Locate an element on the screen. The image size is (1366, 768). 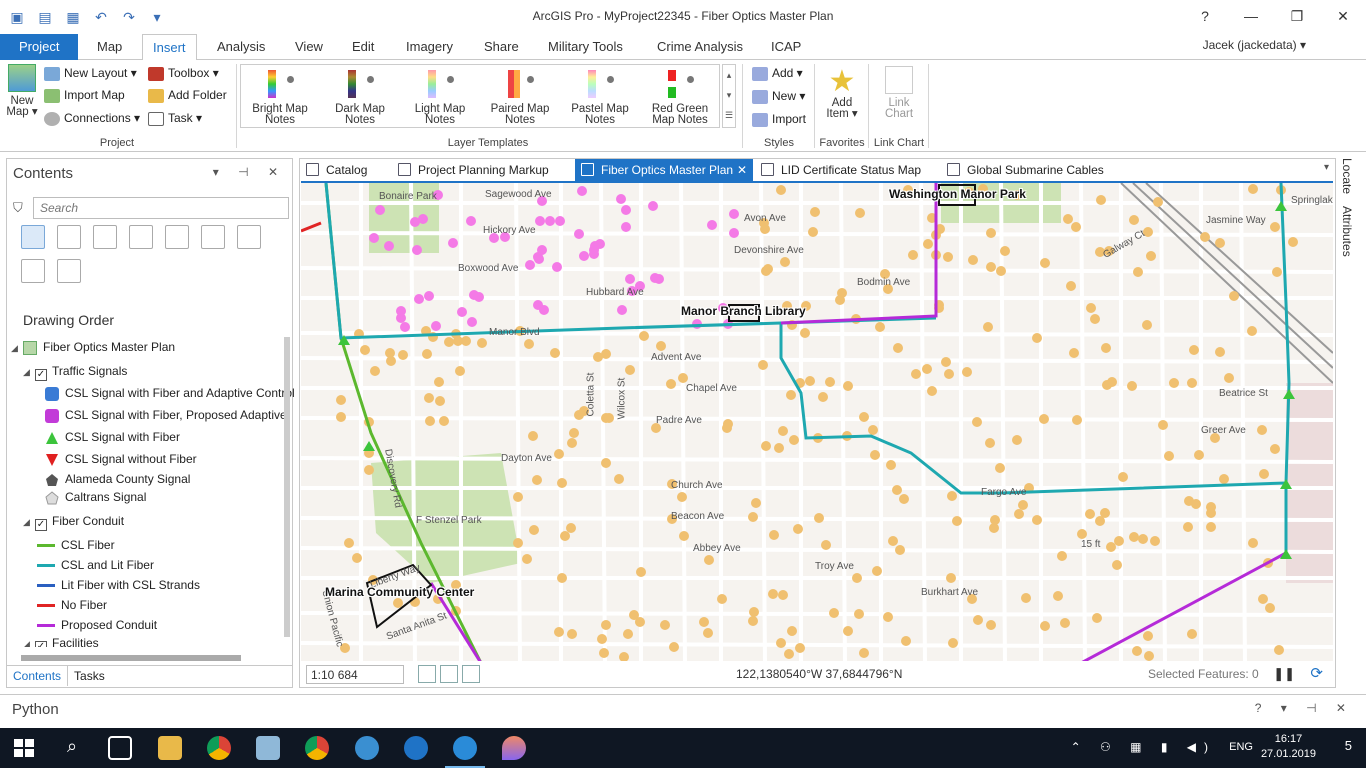
close-button: ✕ is located at coordinates (1343, 16).